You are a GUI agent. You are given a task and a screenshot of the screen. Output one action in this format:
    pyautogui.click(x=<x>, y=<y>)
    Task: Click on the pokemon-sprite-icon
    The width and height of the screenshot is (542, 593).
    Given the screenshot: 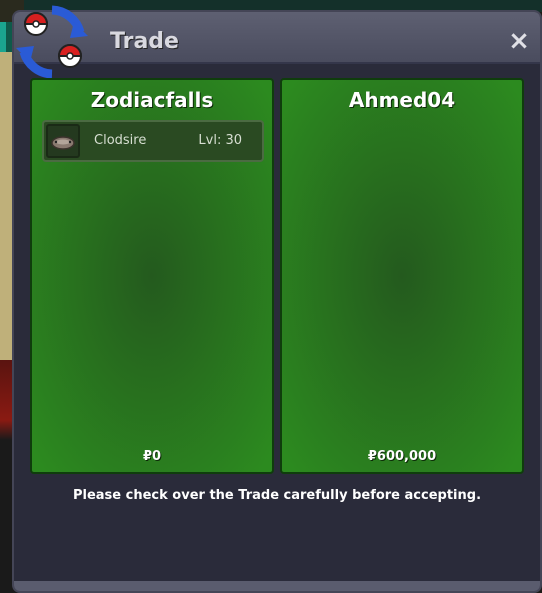 What is the action you would take?
    pyautogui.click(x=63, y=141)
    